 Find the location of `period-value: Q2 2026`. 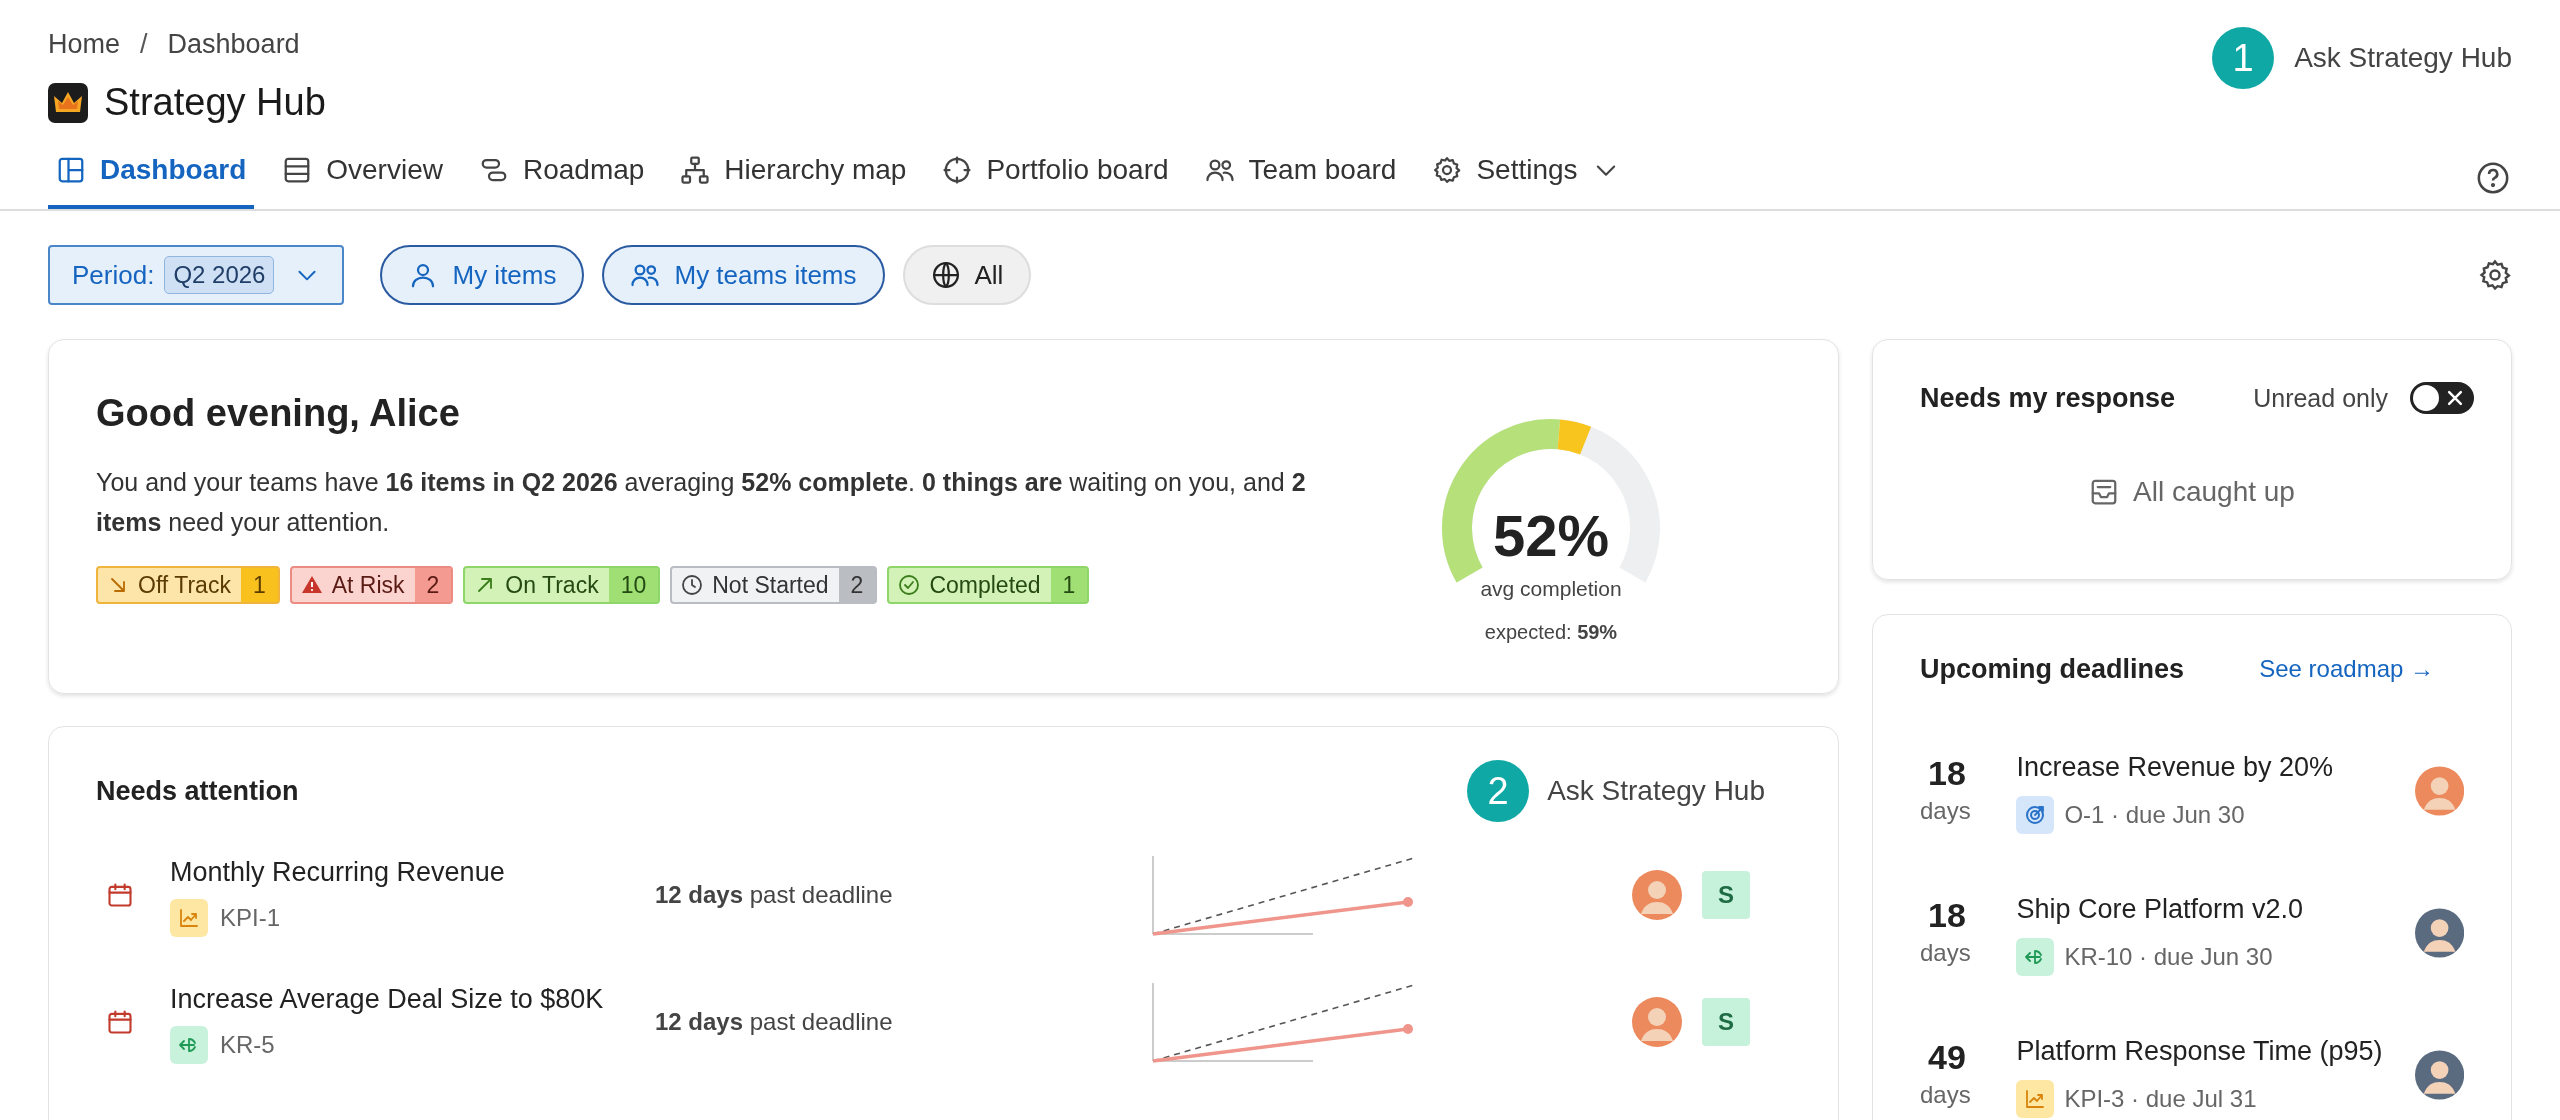

period-value: Q2 2026 is located at coordinates (219, 275).